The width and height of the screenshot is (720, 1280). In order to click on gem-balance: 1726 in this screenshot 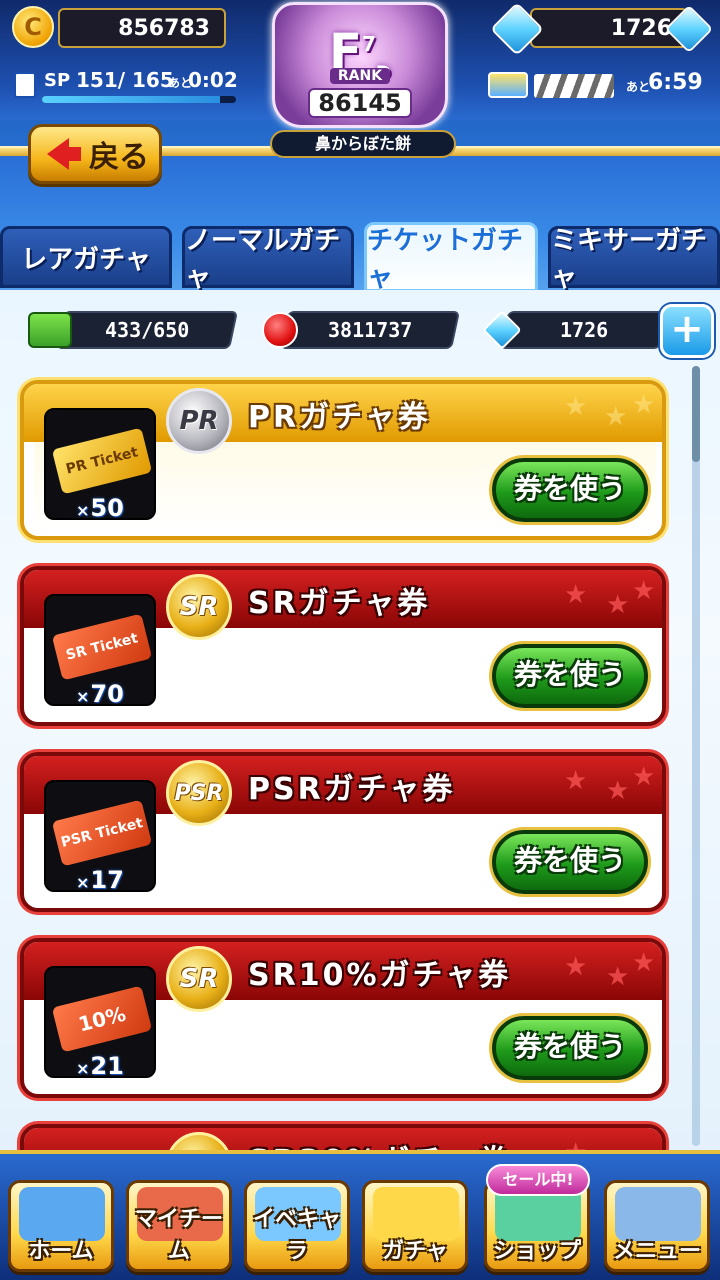, I will do `click(584, 330)`.